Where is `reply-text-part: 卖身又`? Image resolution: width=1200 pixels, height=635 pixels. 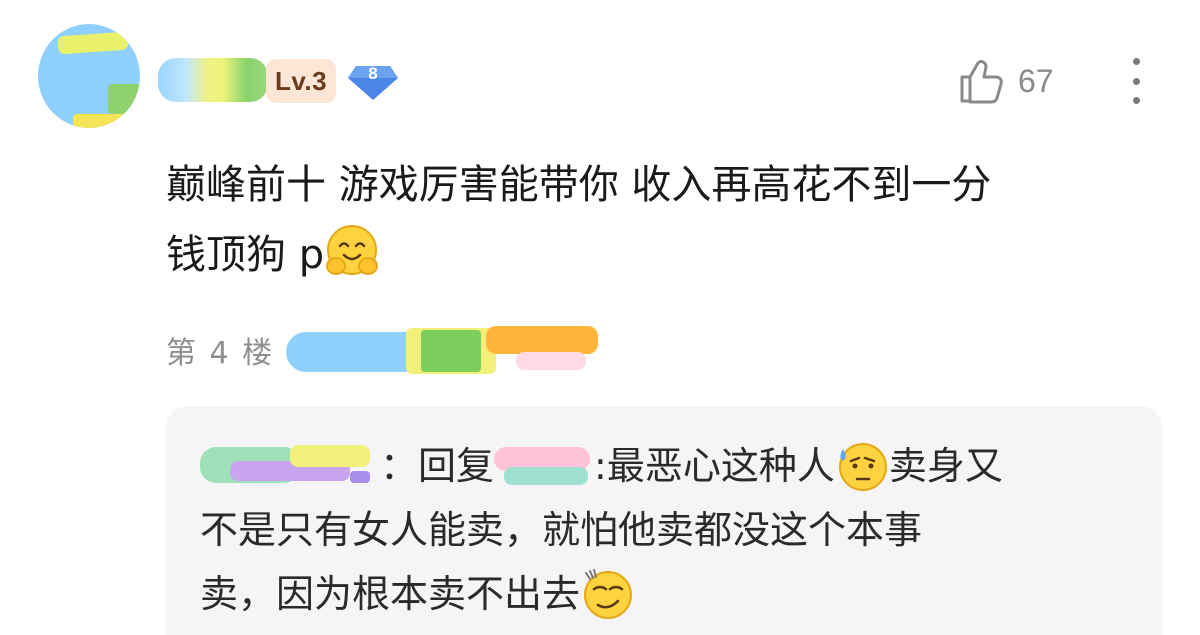 reply-text-part: 卖身又 is located at coordinates (945, 466).